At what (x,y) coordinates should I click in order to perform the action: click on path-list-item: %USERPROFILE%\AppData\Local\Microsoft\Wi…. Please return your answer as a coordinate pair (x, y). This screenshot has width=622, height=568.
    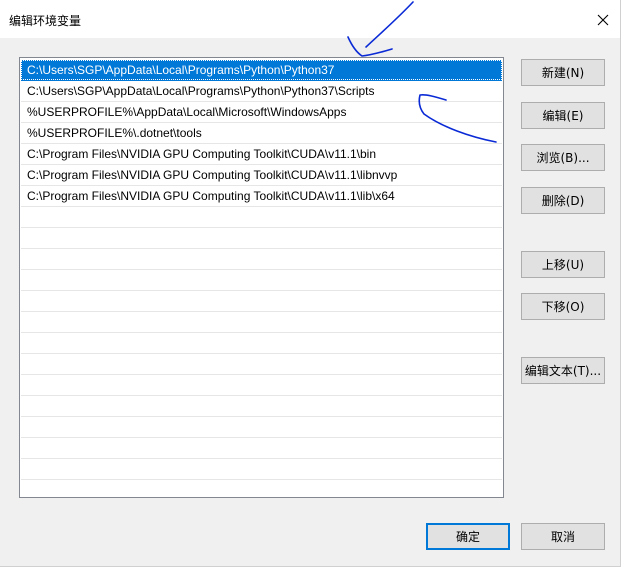
    Looking at the image, I should click on (261, 112).